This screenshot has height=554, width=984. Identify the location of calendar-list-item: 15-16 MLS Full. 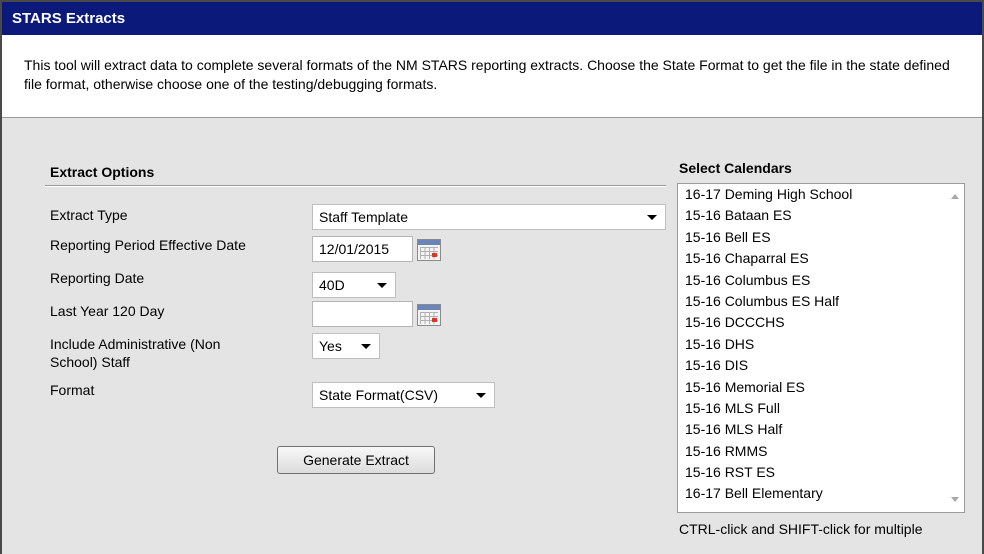
(821, 408).